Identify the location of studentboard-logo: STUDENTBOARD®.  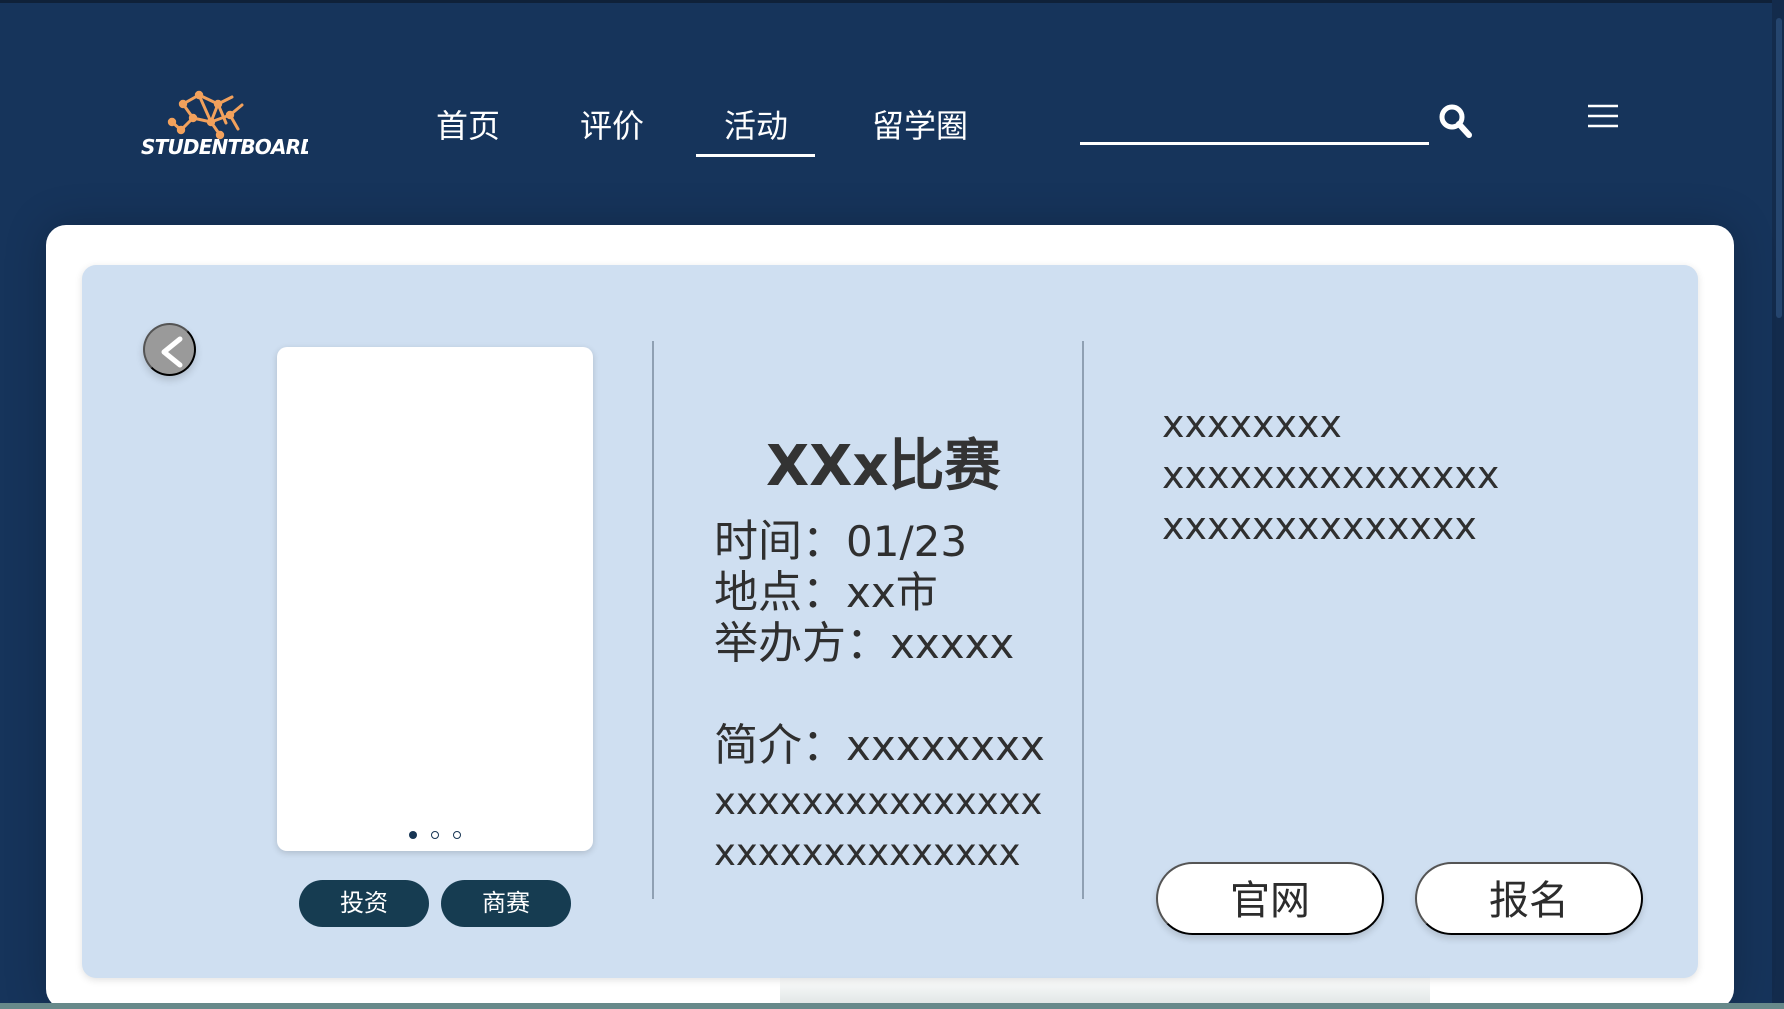
(223, 126).